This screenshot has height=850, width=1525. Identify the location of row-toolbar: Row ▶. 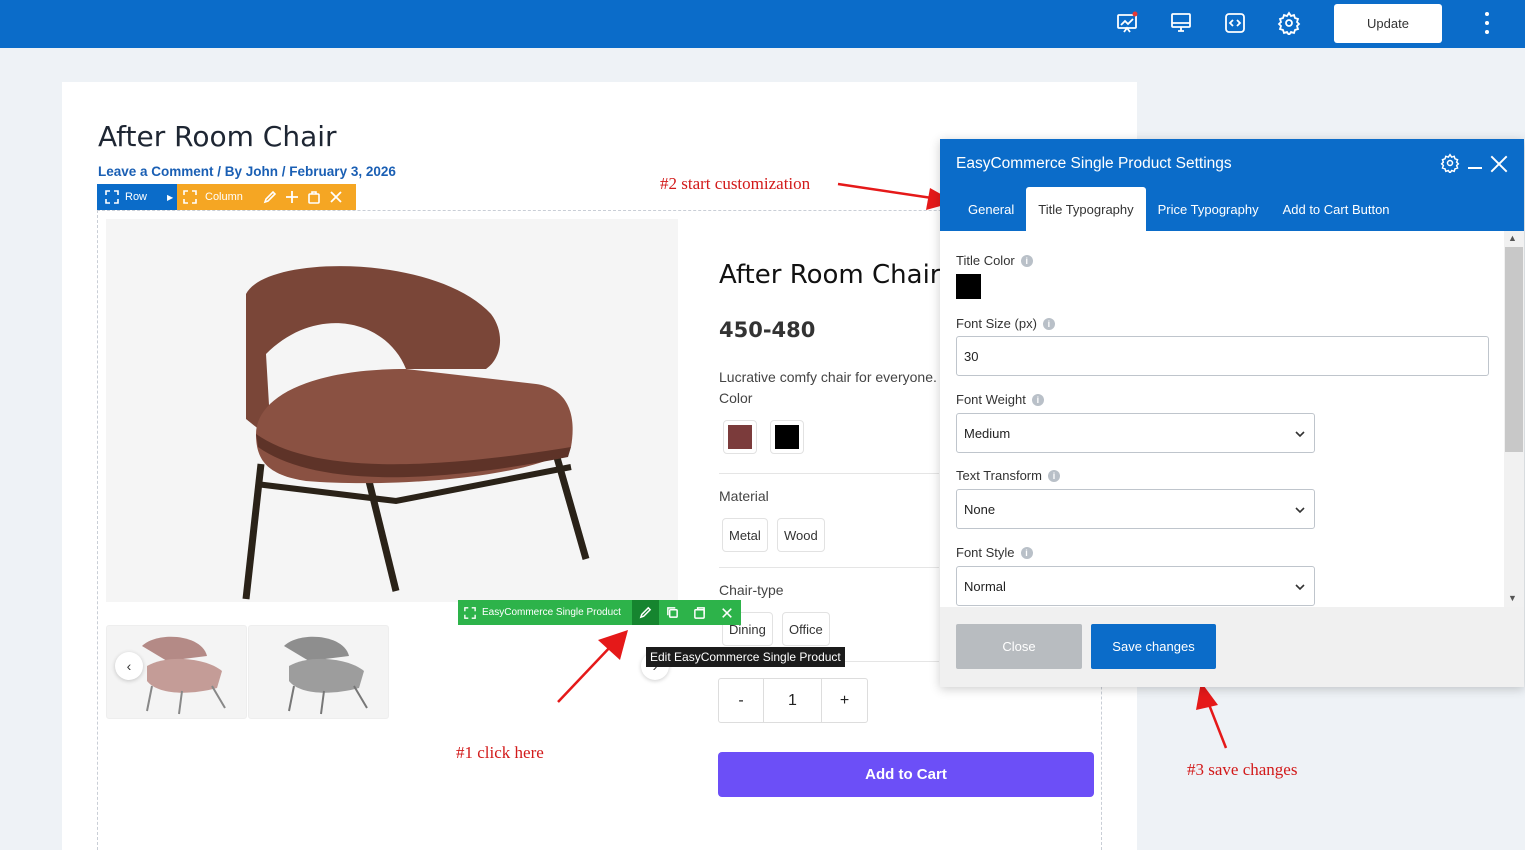
(137, 197).